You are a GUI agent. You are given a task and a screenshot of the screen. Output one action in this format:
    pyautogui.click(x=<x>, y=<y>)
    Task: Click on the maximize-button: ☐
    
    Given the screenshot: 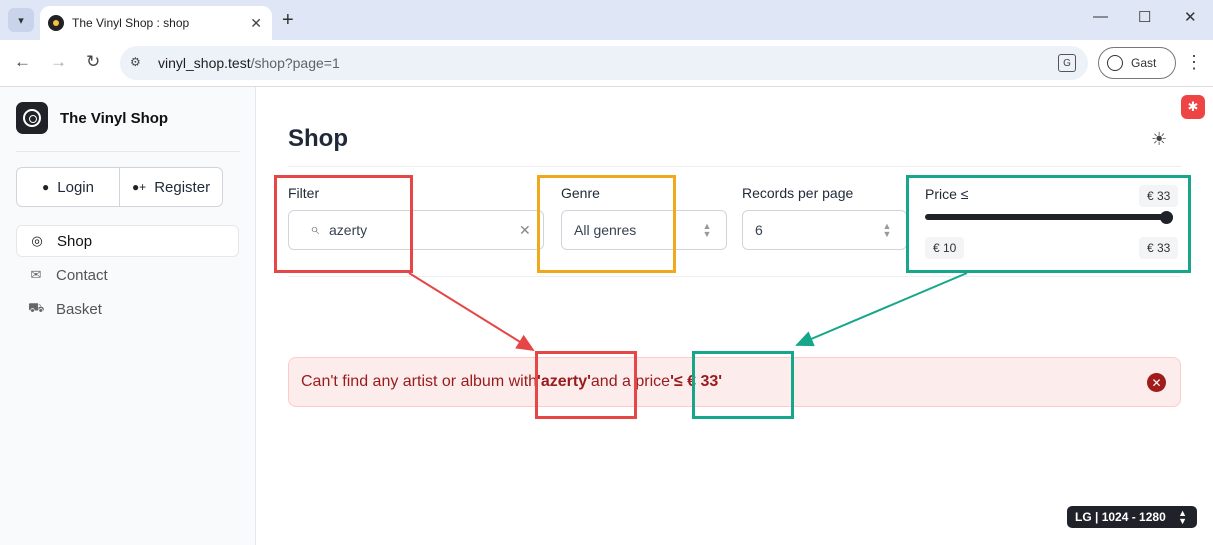 What is the action you would take?
    pyautogui.click(x=1144, y=17)
    